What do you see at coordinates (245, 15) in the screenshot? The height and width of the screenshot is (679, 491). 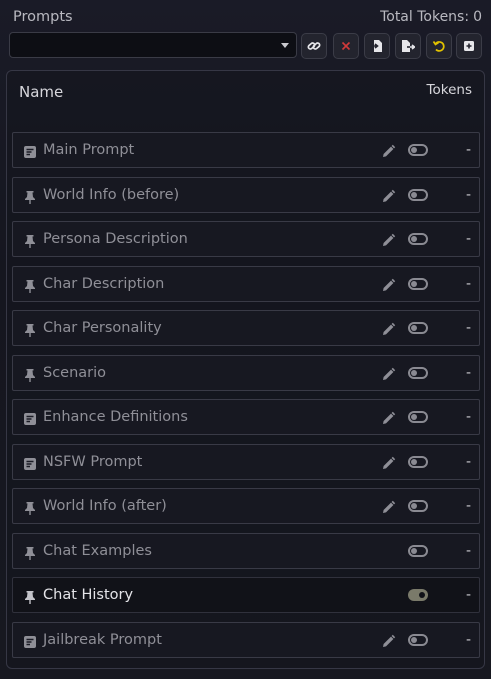 I see `prompts-header: Prompts Total Tokens: 0` at bounding box center [245, 15].